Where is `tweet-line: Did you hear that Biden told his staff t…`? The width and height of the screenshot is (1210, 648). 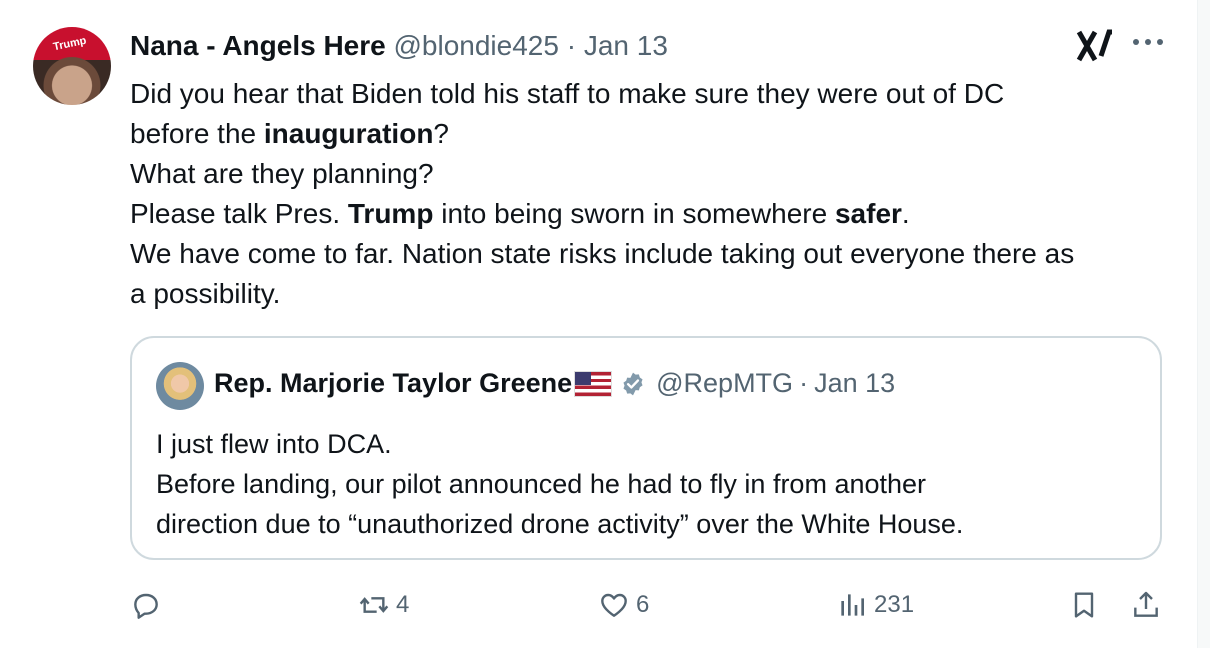 tweet-line: Did you hear that Biden told his staff t… is located at coordinates (655, 94).